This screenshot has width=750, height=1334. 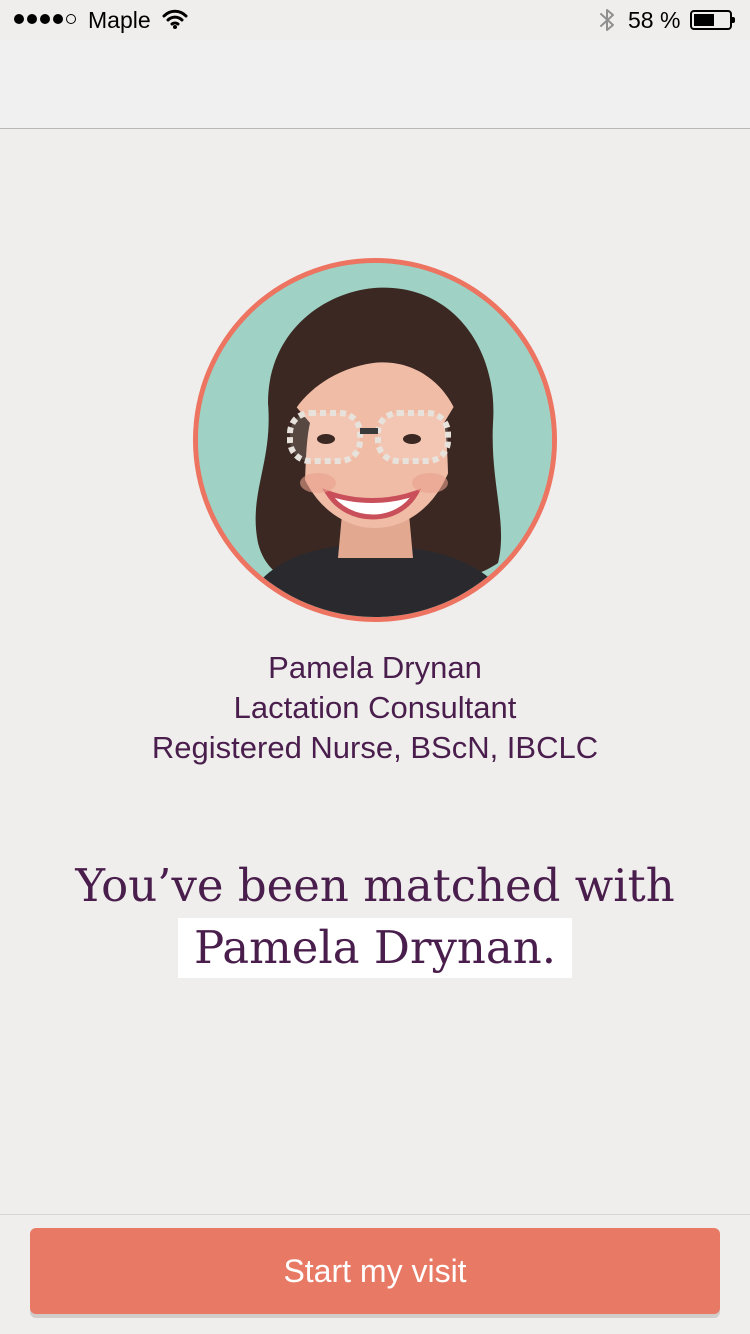 What do you see at coordinates (175, 22) in the screenshot?
I see `wifi-icon` at bounding box center [175, 22].